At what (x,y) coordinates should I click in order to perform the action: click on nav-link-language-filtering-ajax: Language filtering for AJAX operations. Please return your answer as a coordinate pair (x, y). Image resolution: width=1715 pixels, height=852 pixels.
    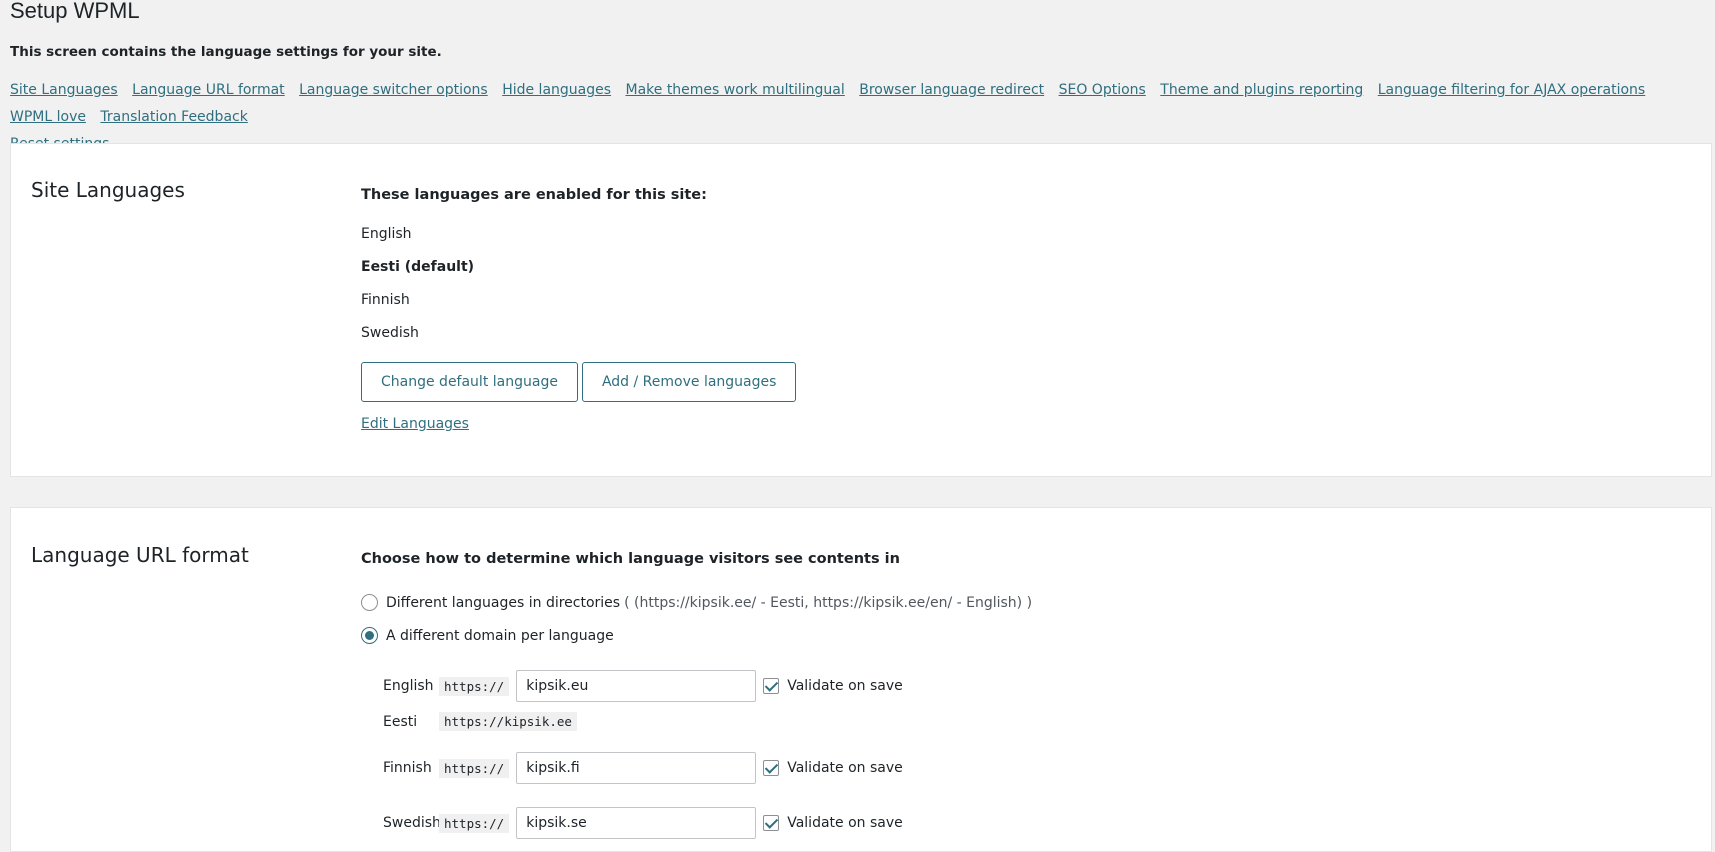
    Looking at the image, I should click on (1512, 90).